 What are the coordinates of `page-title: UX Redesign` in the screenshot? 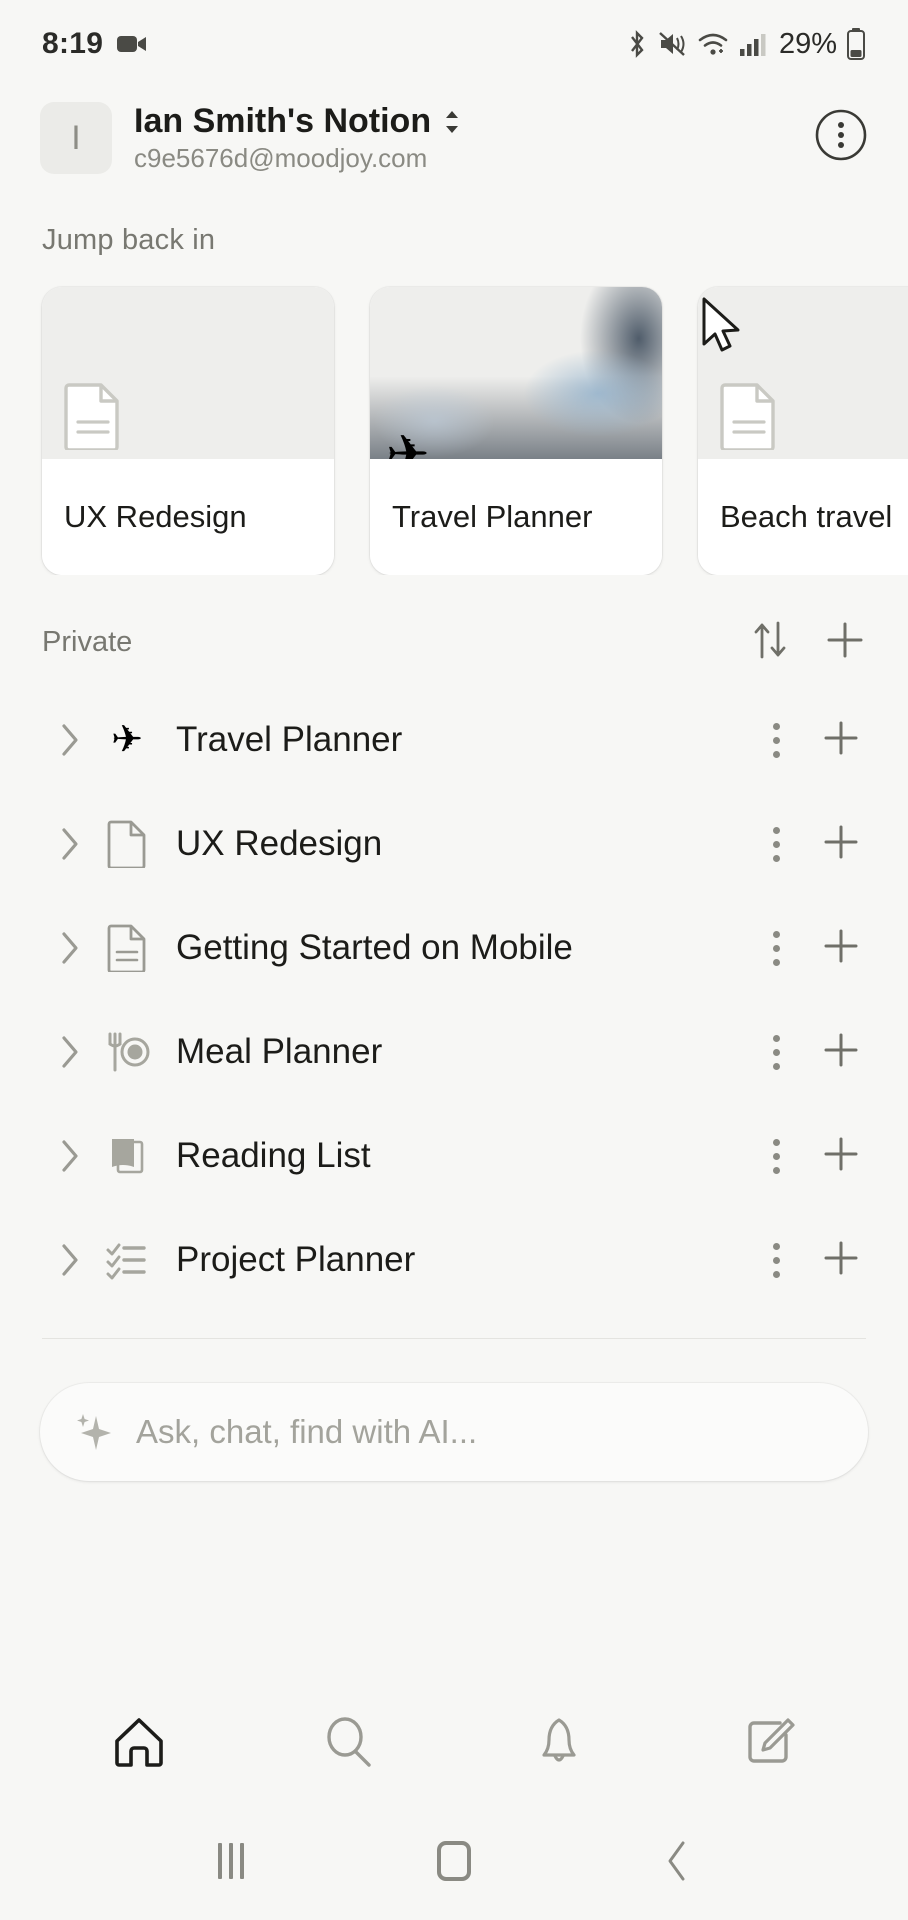 It's located at (279, 843).